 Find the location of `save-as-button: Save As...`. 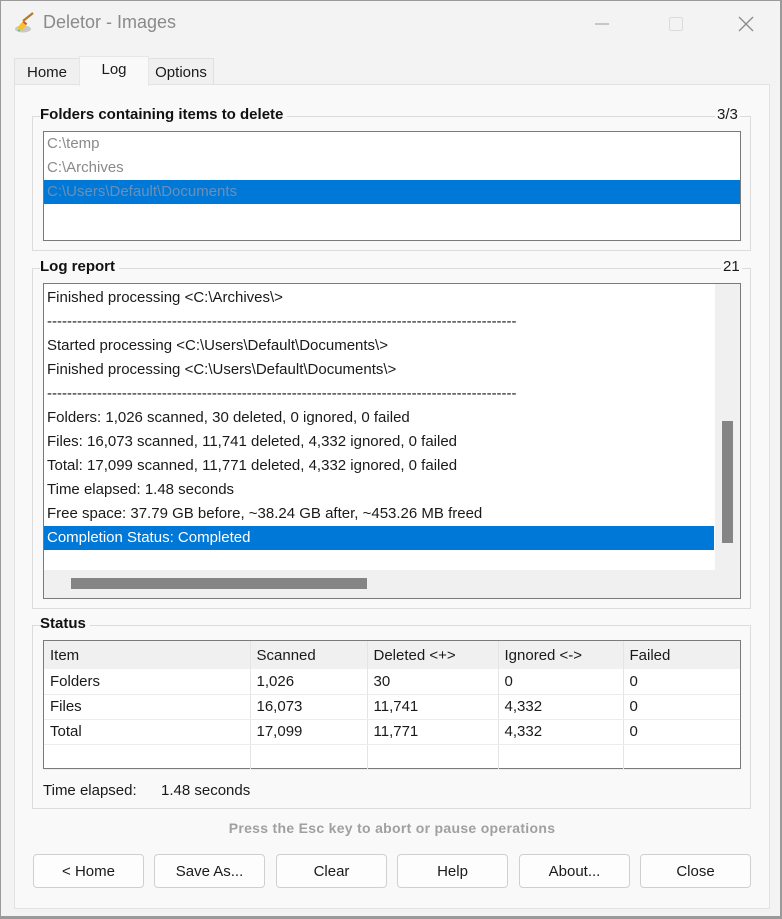

save-as-button: Save As... is located at coordinates (209, 871).